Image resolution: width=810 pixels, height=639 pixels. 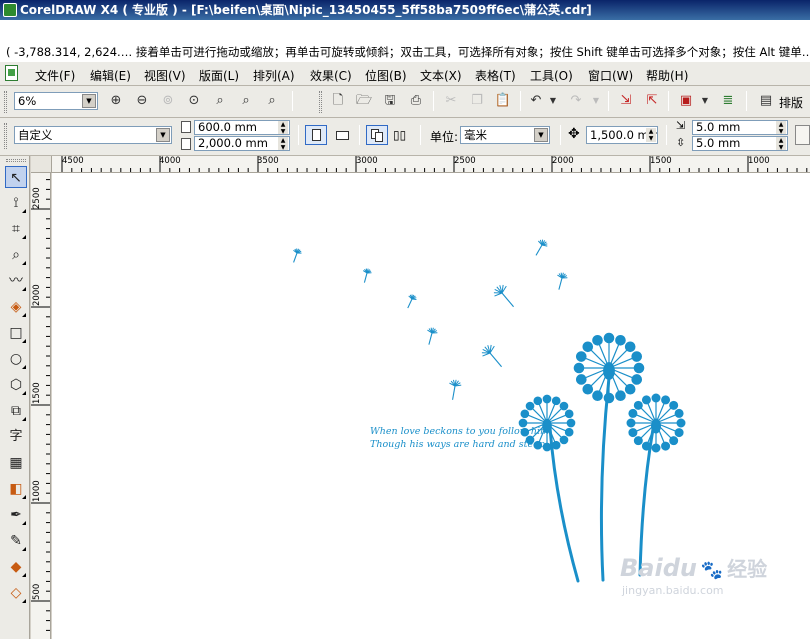 What do you see at coordinates (242, 143) in the screenshot?
I see `page-height-field: 2,000.0 mm ▲ ▼` at bounding box center [242, 143].